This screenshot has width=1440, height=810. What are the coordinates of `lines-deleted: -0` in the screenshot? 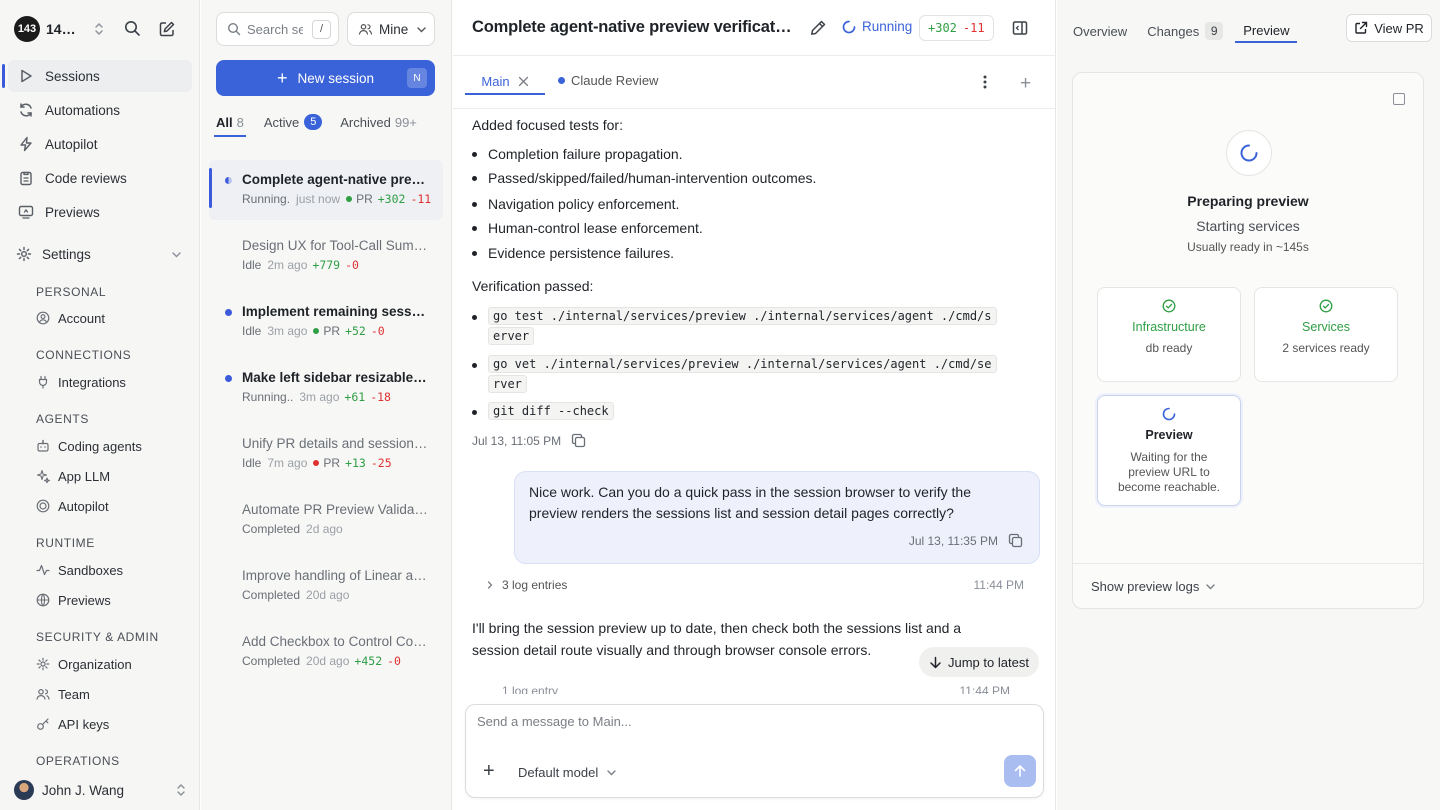 It's located at (352, 265).